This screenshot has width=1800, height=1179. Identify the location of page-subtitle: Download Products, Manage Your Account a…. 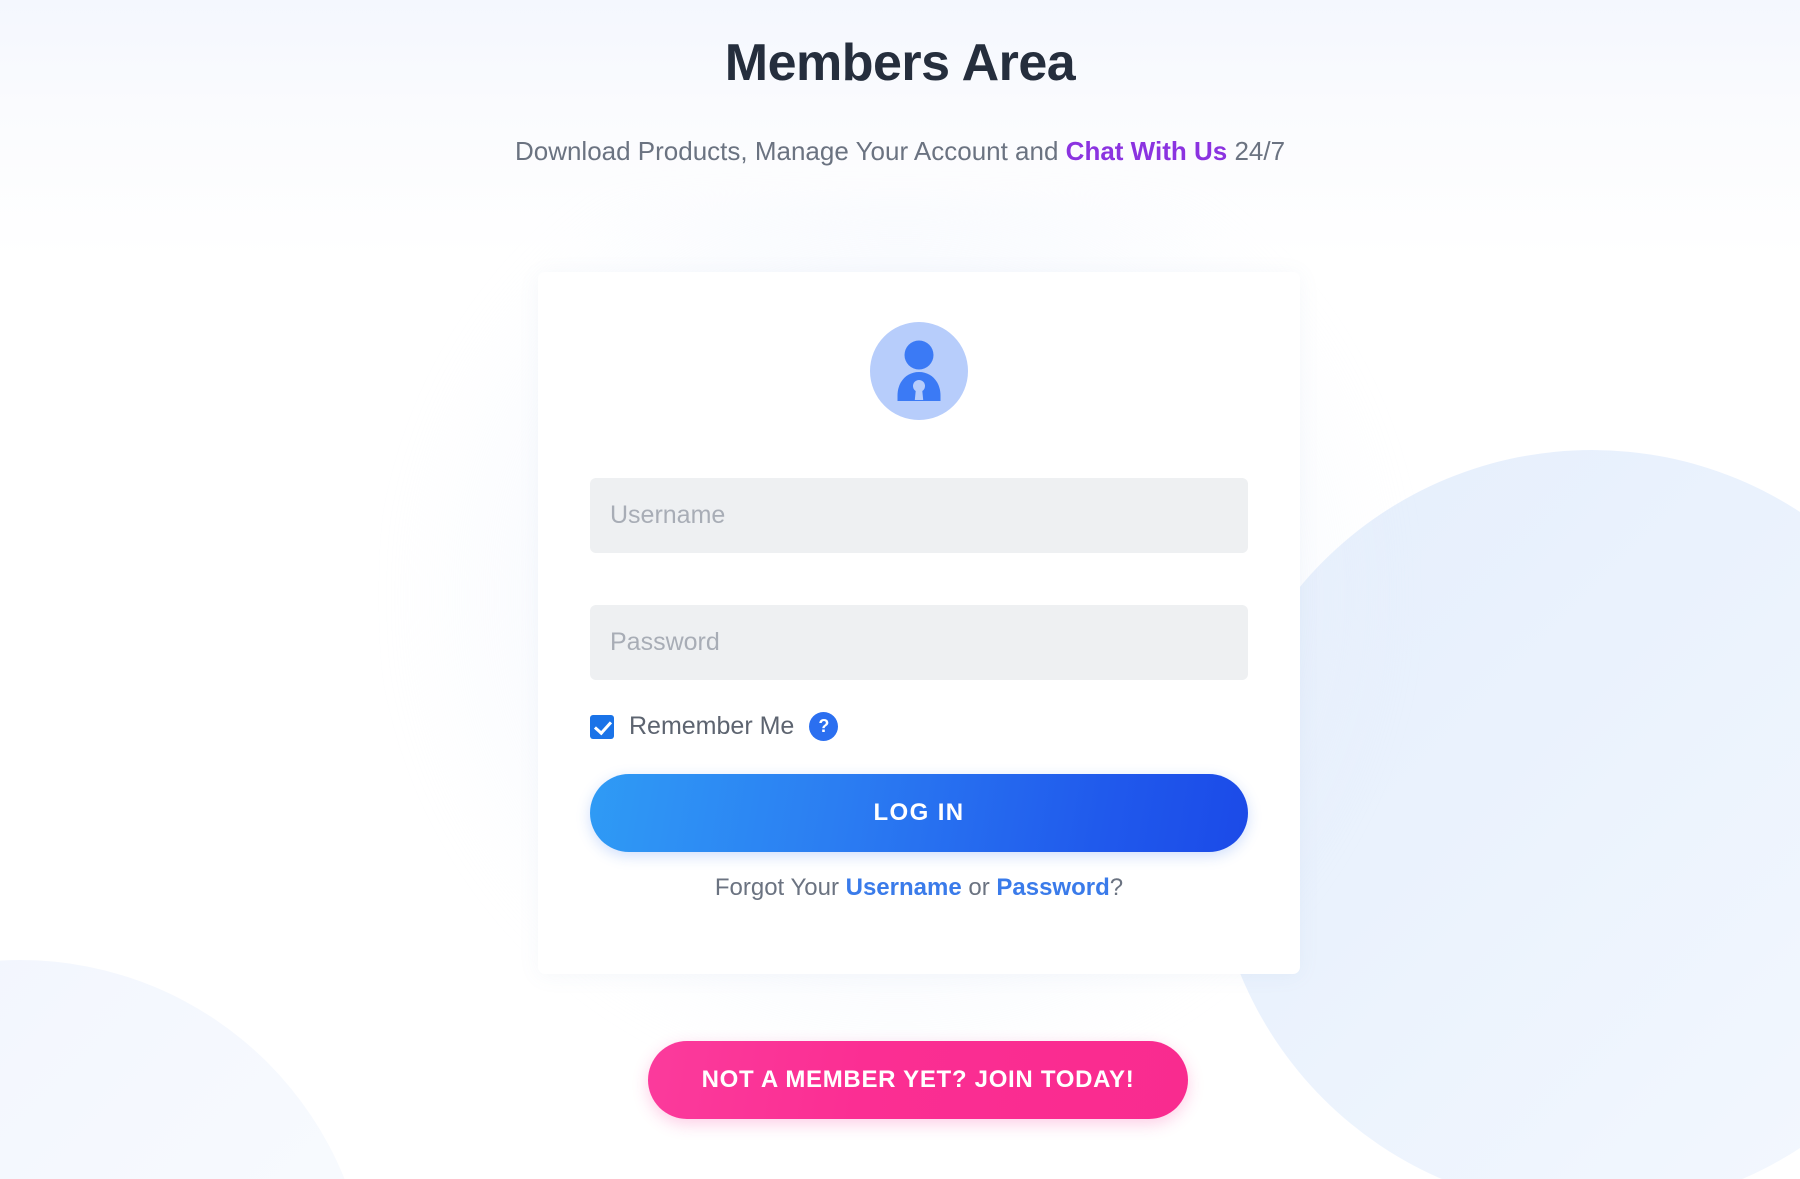
(900, 152).